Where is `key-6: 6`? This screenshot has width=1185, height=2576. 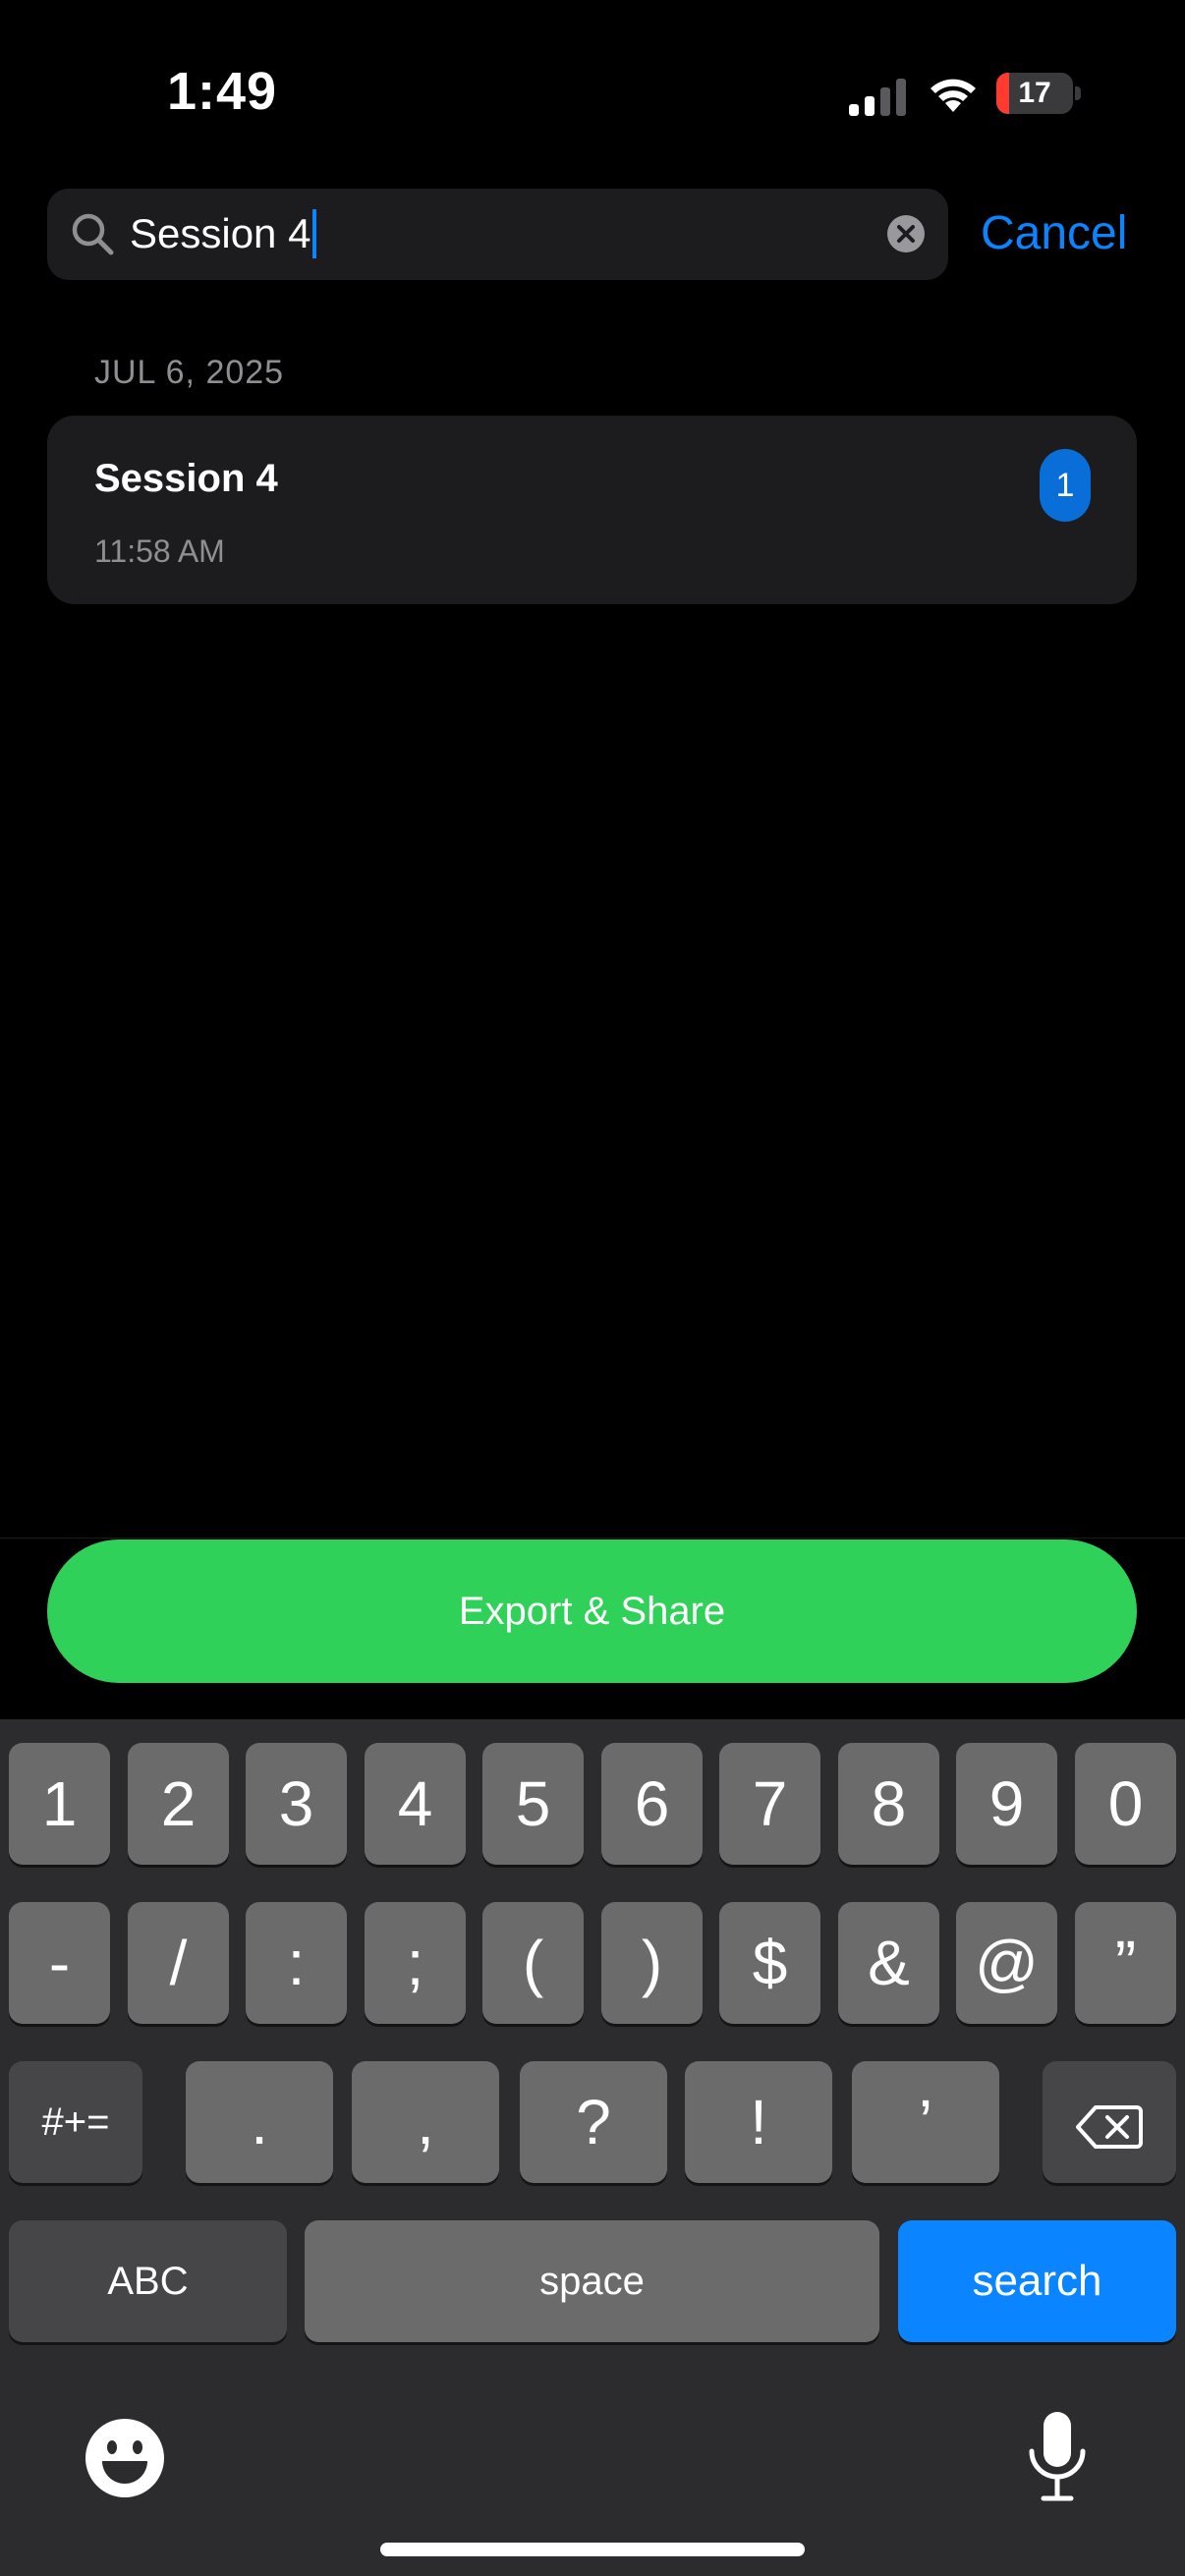 key-6: 6 is located at coordinates (652, 1804).